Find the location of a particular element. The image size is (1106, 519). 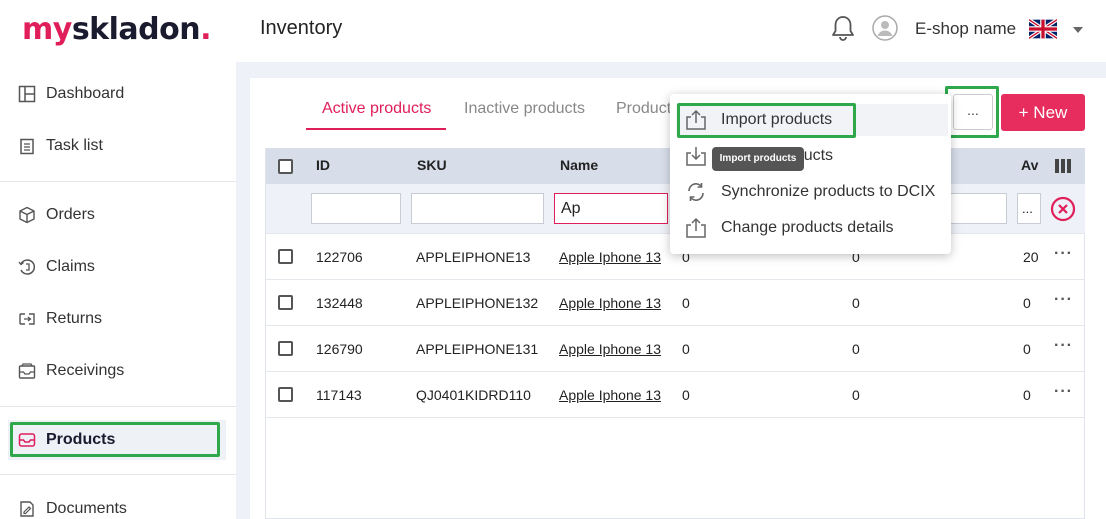

dashboard-icon is located at coordinates (27, 94).